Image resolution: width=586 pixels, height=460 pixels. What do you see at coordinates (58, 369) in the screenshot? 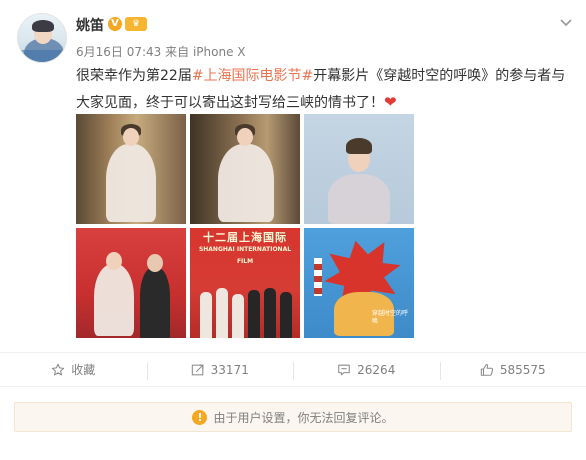
I see `star-icon` at bounding box center [58, 369].